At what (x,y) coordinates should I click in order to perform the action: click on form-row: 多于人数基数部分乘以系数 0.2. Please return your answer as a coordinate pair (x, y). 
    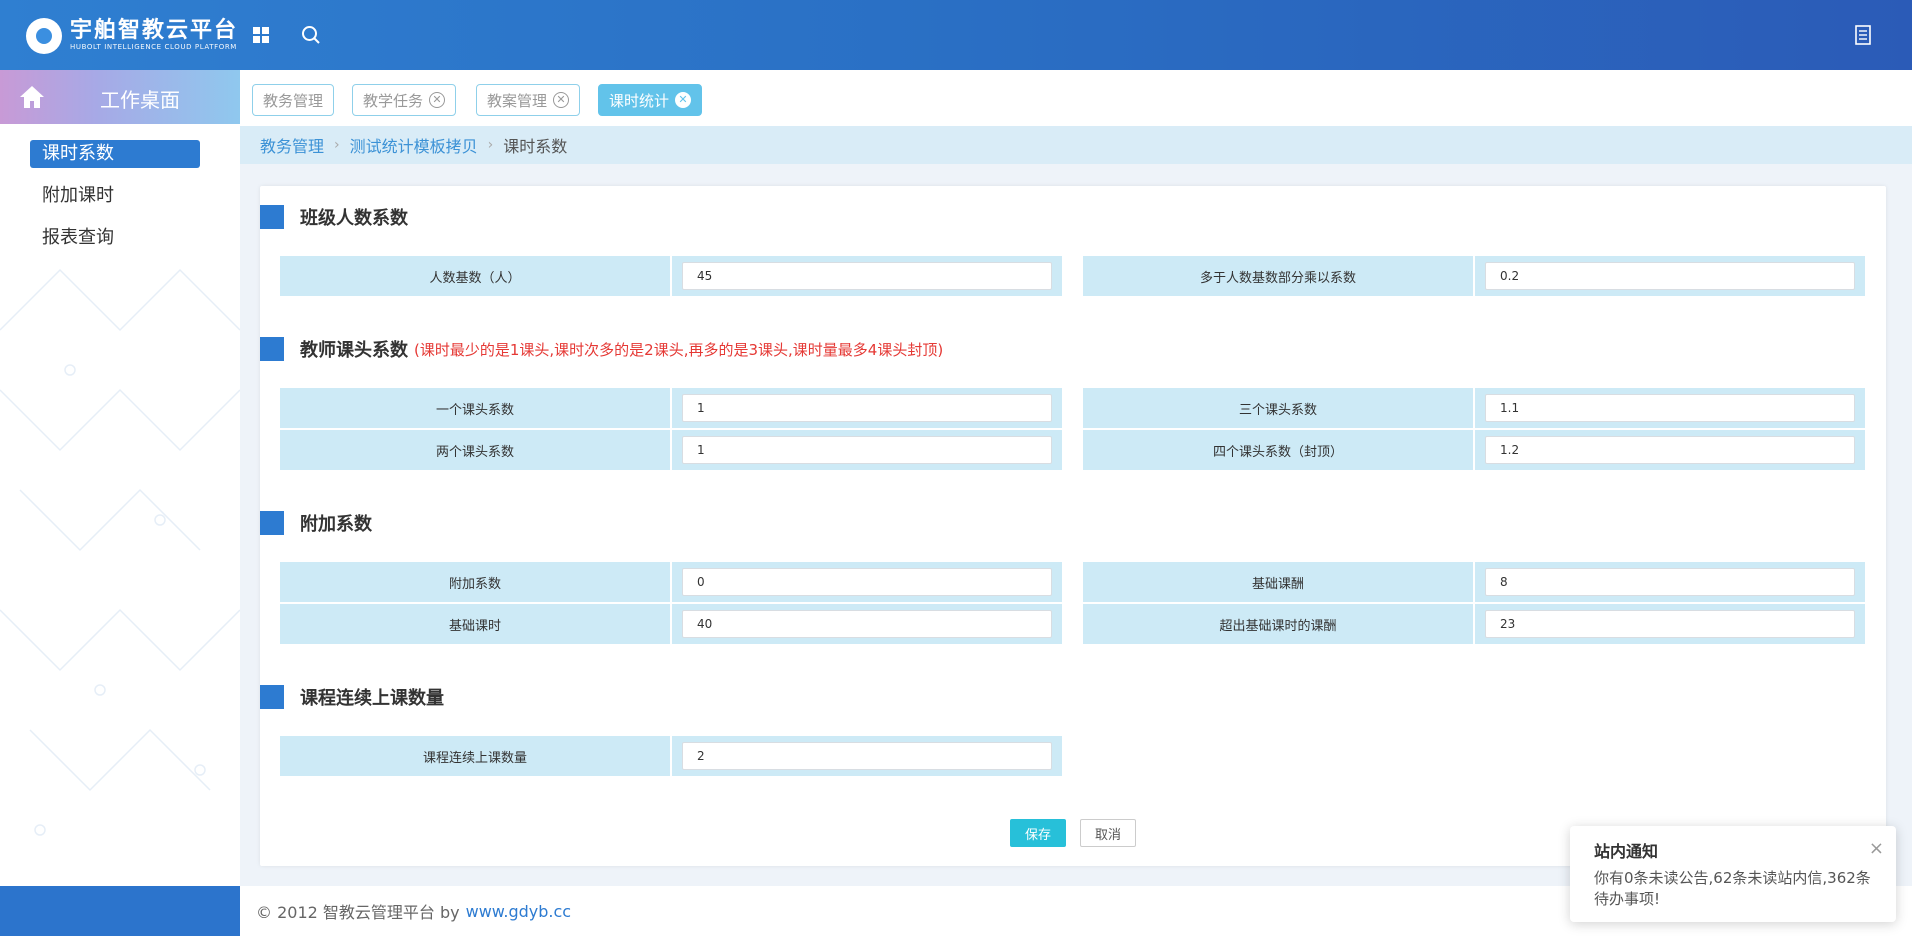
    Looking at the image, I should click on (1474, 276).